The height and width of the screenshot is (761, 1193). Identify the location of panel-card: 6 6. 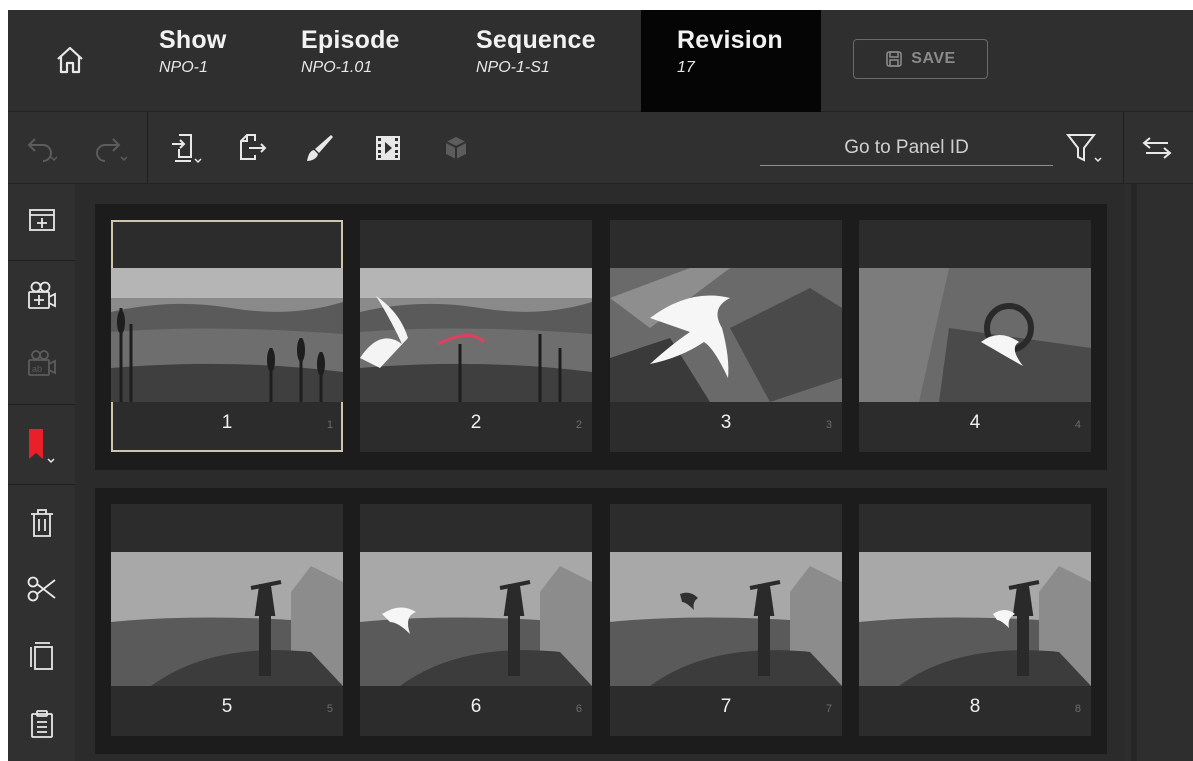
(476, 620).